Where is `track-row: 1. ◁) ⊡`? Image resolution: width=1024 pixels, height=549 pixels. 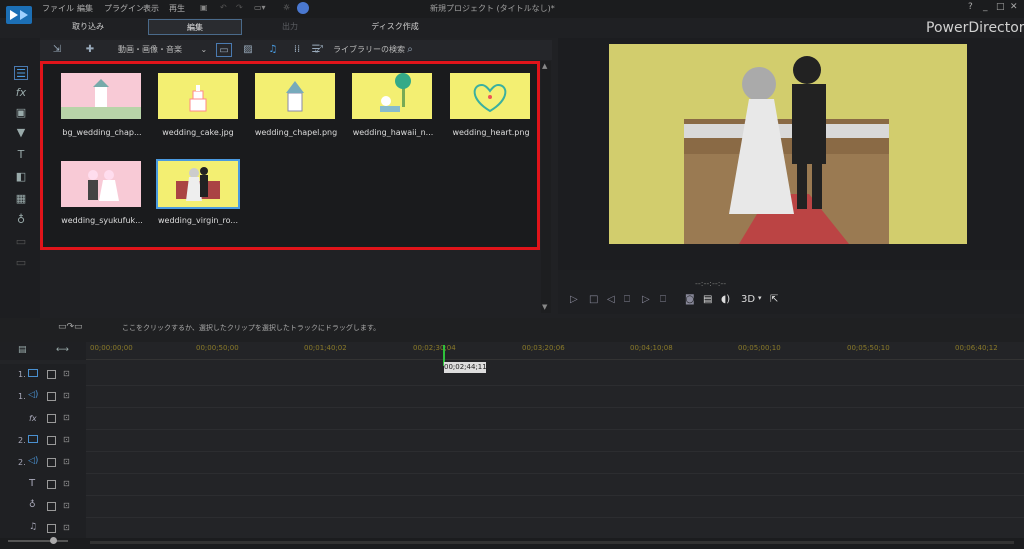 track-row: 1. ◁) ⊡ is located at coordinates (512, 397).